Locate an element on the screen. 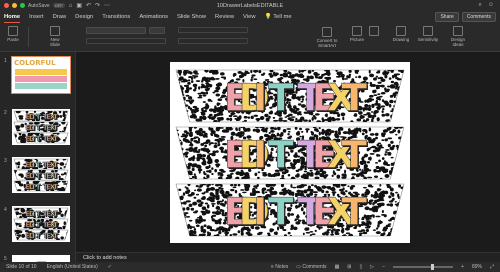 This screenshot has height=272, width=500. convert-smartart-button: Convert to SmartArt is located at coordinates (327, 37).